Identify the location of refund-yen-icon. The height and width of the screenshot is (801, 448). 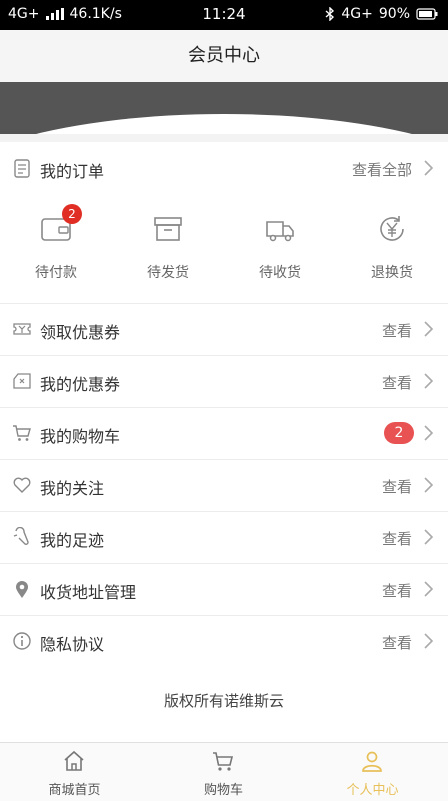
(392, 228).